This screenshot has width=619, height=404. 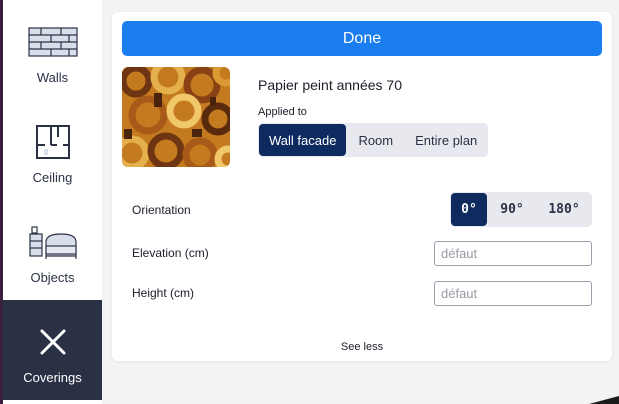 I want to click on applied-to-label: Applied to, so click(x=282, y=112).